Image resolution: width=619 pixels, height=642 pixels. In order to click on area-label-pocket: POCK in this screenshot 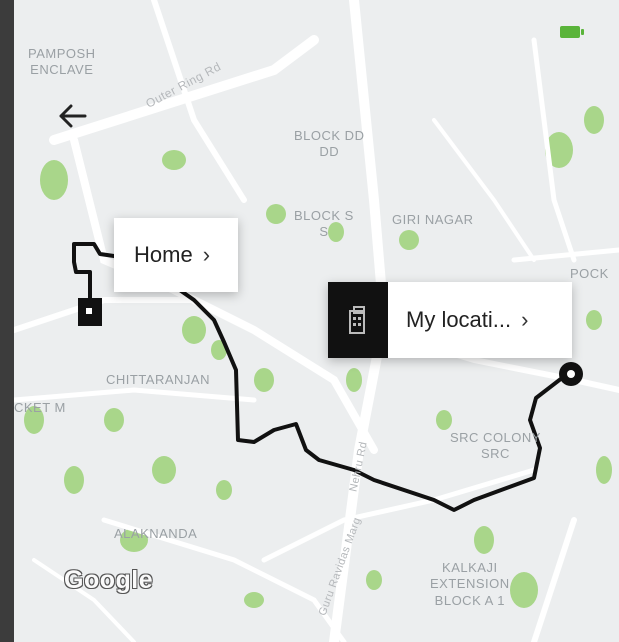, I will do `click(589, 273)`.